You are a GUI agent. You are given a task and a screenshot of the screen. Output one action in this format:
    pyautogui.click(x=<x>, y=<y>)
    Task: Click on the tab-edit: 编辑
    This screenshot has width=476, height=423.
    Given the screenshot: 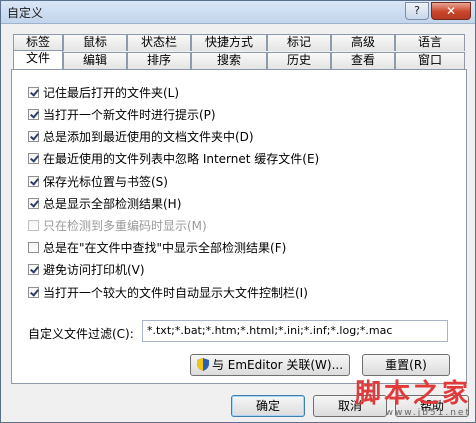 What is the action you would take?
    pyautogui.click(x=95, y=60)
    